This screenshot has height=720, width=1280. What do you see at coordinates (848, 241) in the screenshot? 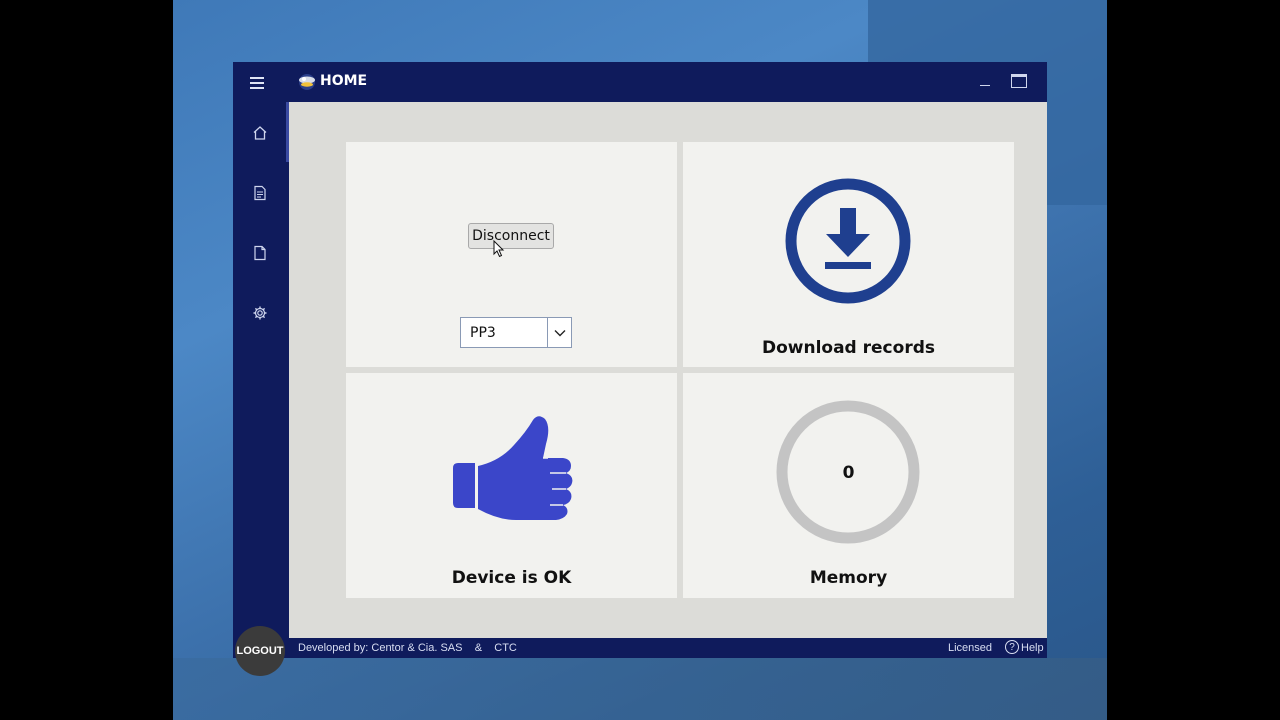
I see `download-icon` at bounding box center [848, 241].